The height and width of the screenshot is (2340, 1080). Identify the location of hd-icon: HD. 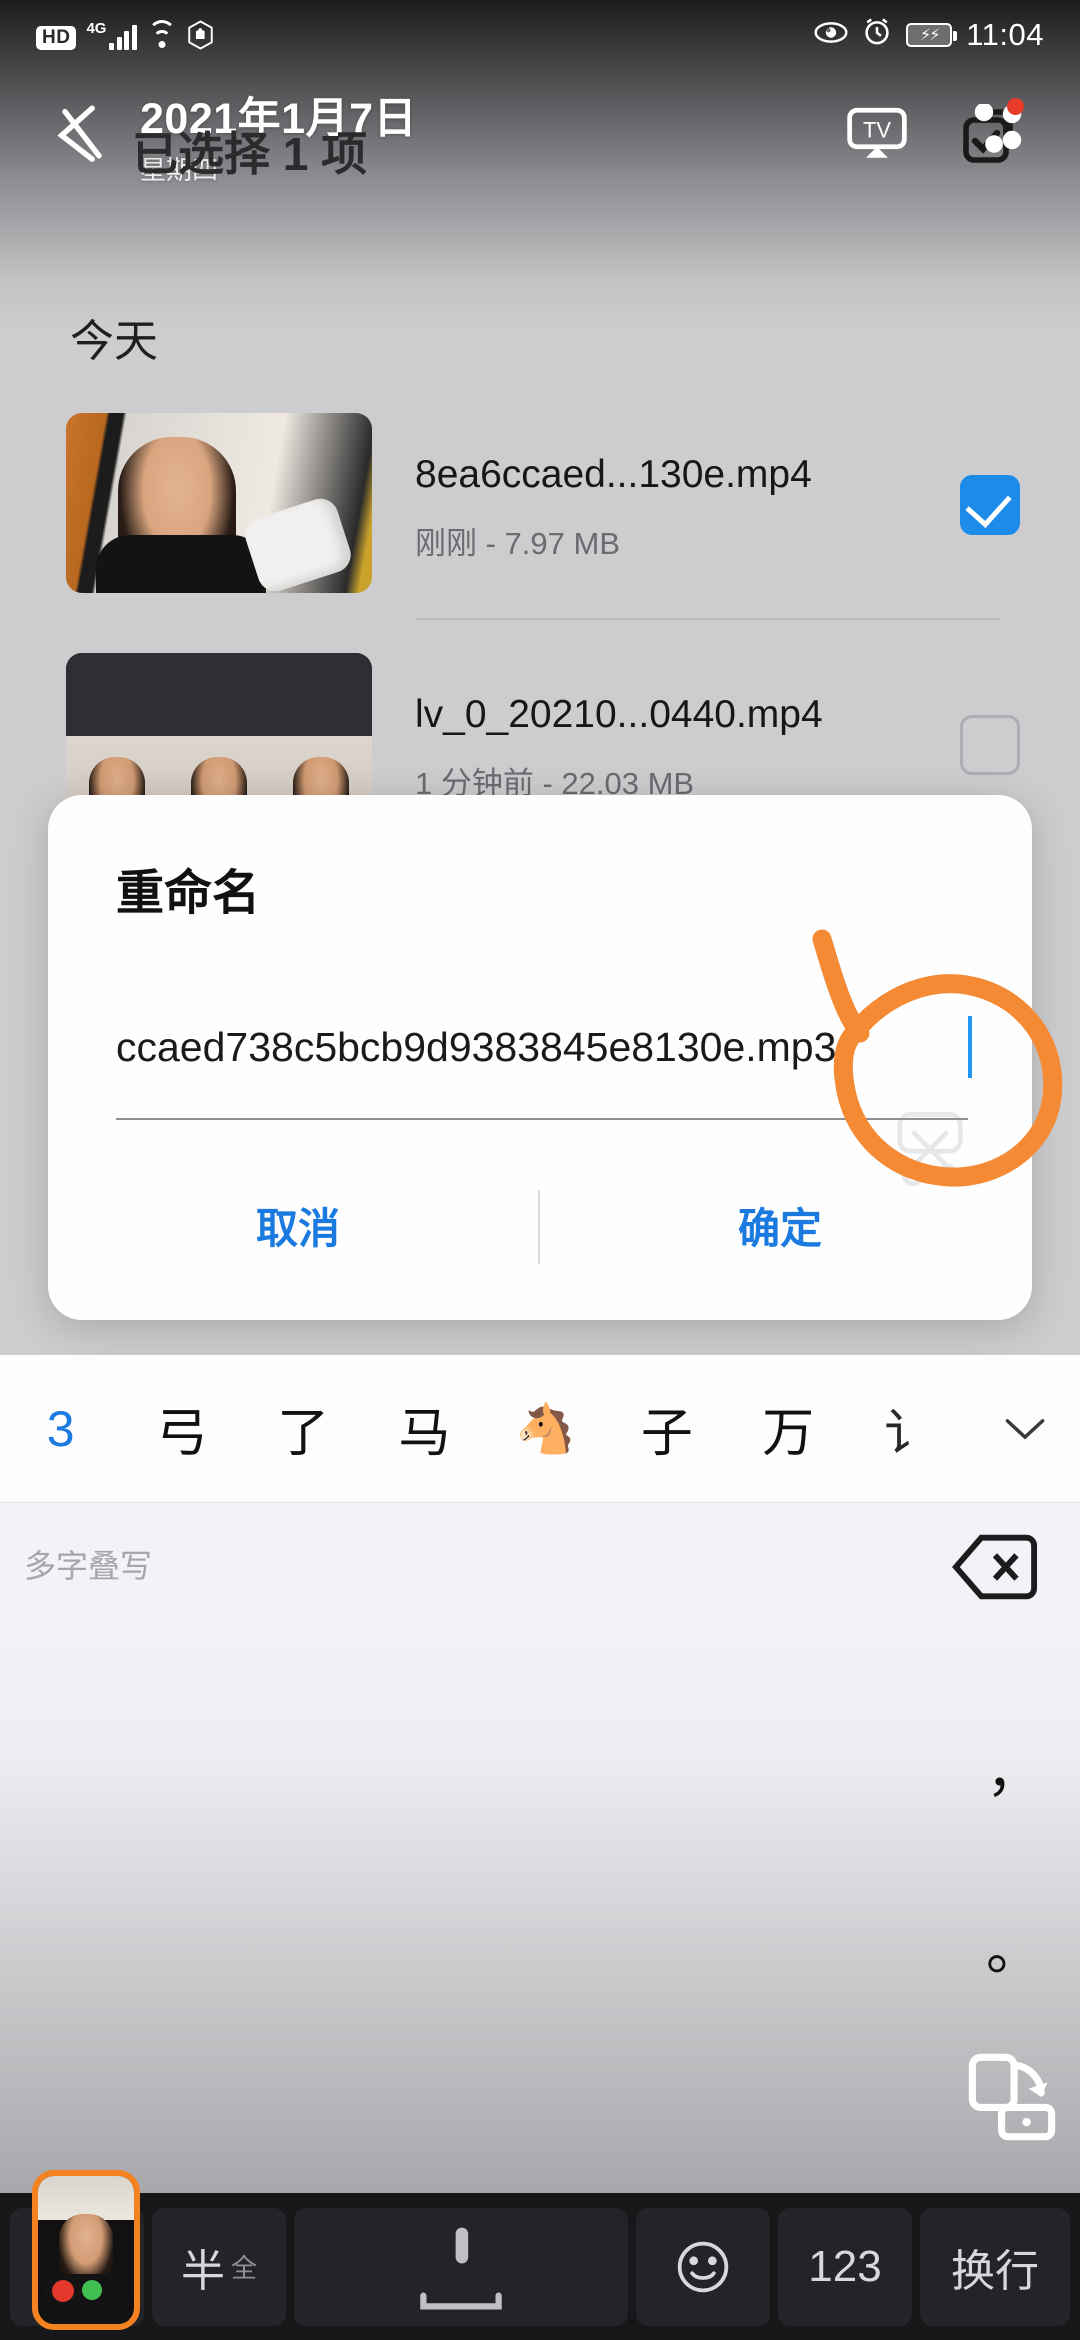
(56, 38).